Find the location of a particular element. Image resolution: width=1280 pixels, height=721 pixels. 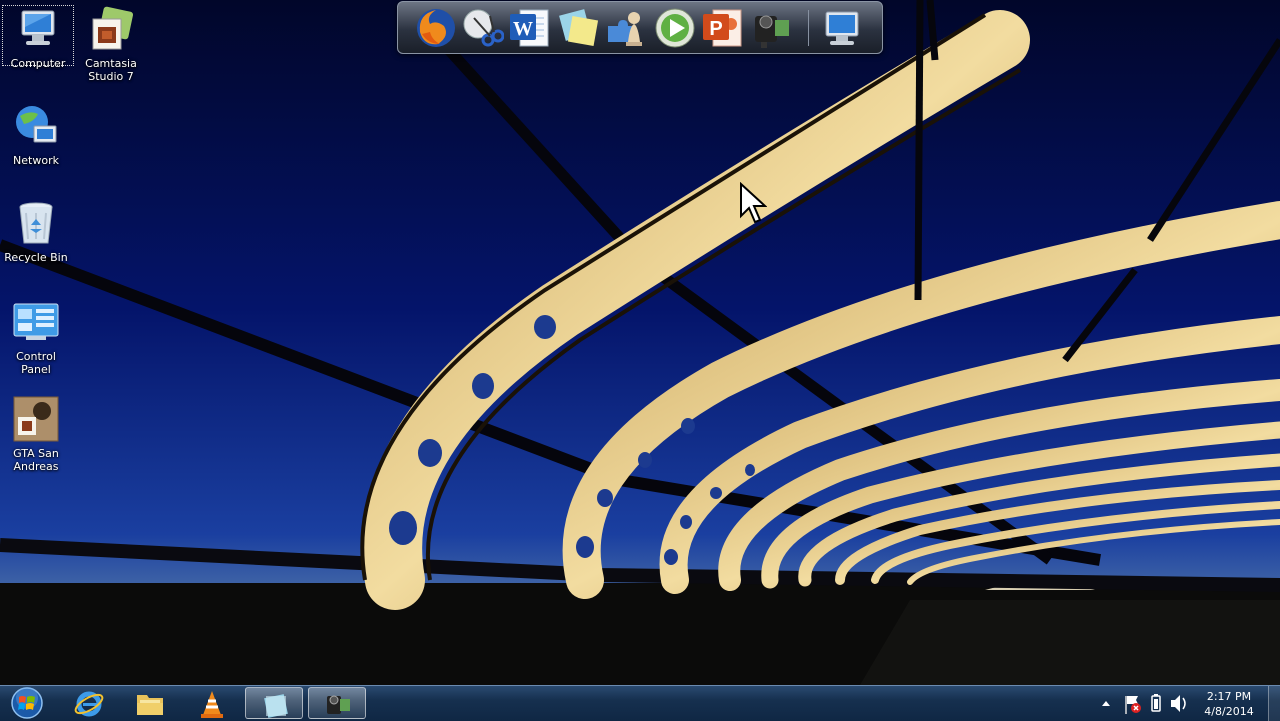

dock-item-media-player is located at coordinates (675, 28).